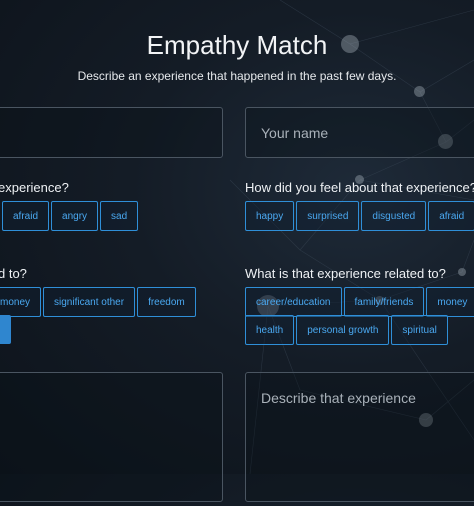 The image size is (474, 506). I want to click on describe-textarea, so click(360, 437).